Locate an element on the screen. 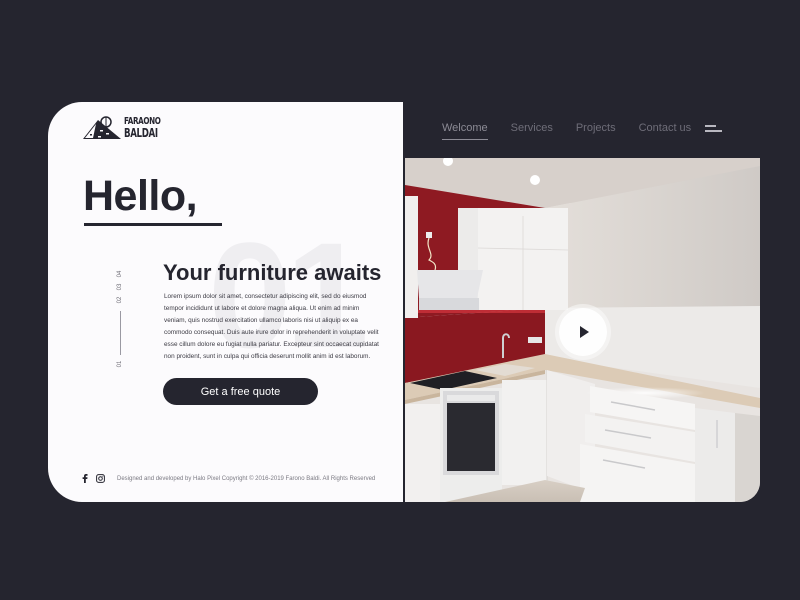  slide-number-1-current: 01 is located at coordinates (120, 364).